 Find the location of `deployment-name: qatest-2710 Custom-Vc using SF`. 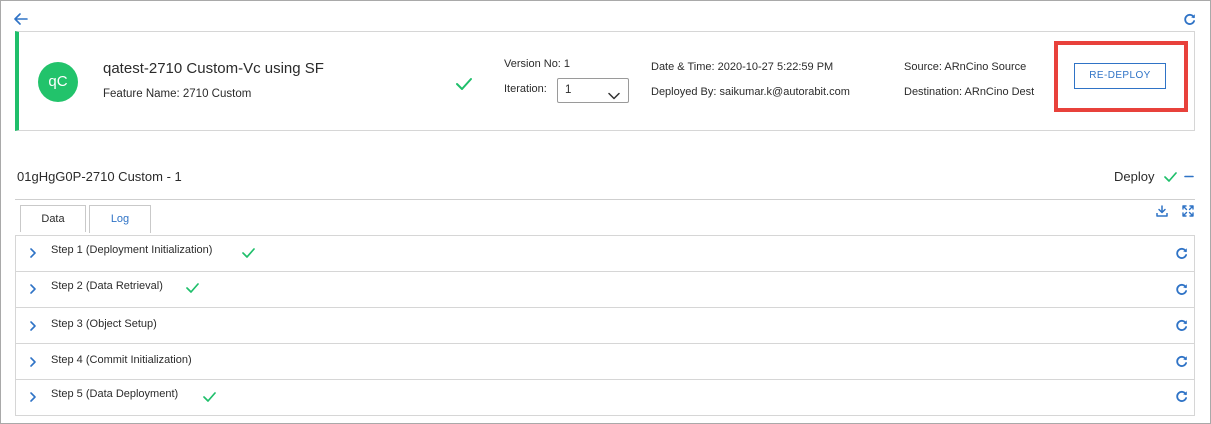

deployment-name: qatest-2710 Custom-Vc using SF is located at coordinates (213, 68).